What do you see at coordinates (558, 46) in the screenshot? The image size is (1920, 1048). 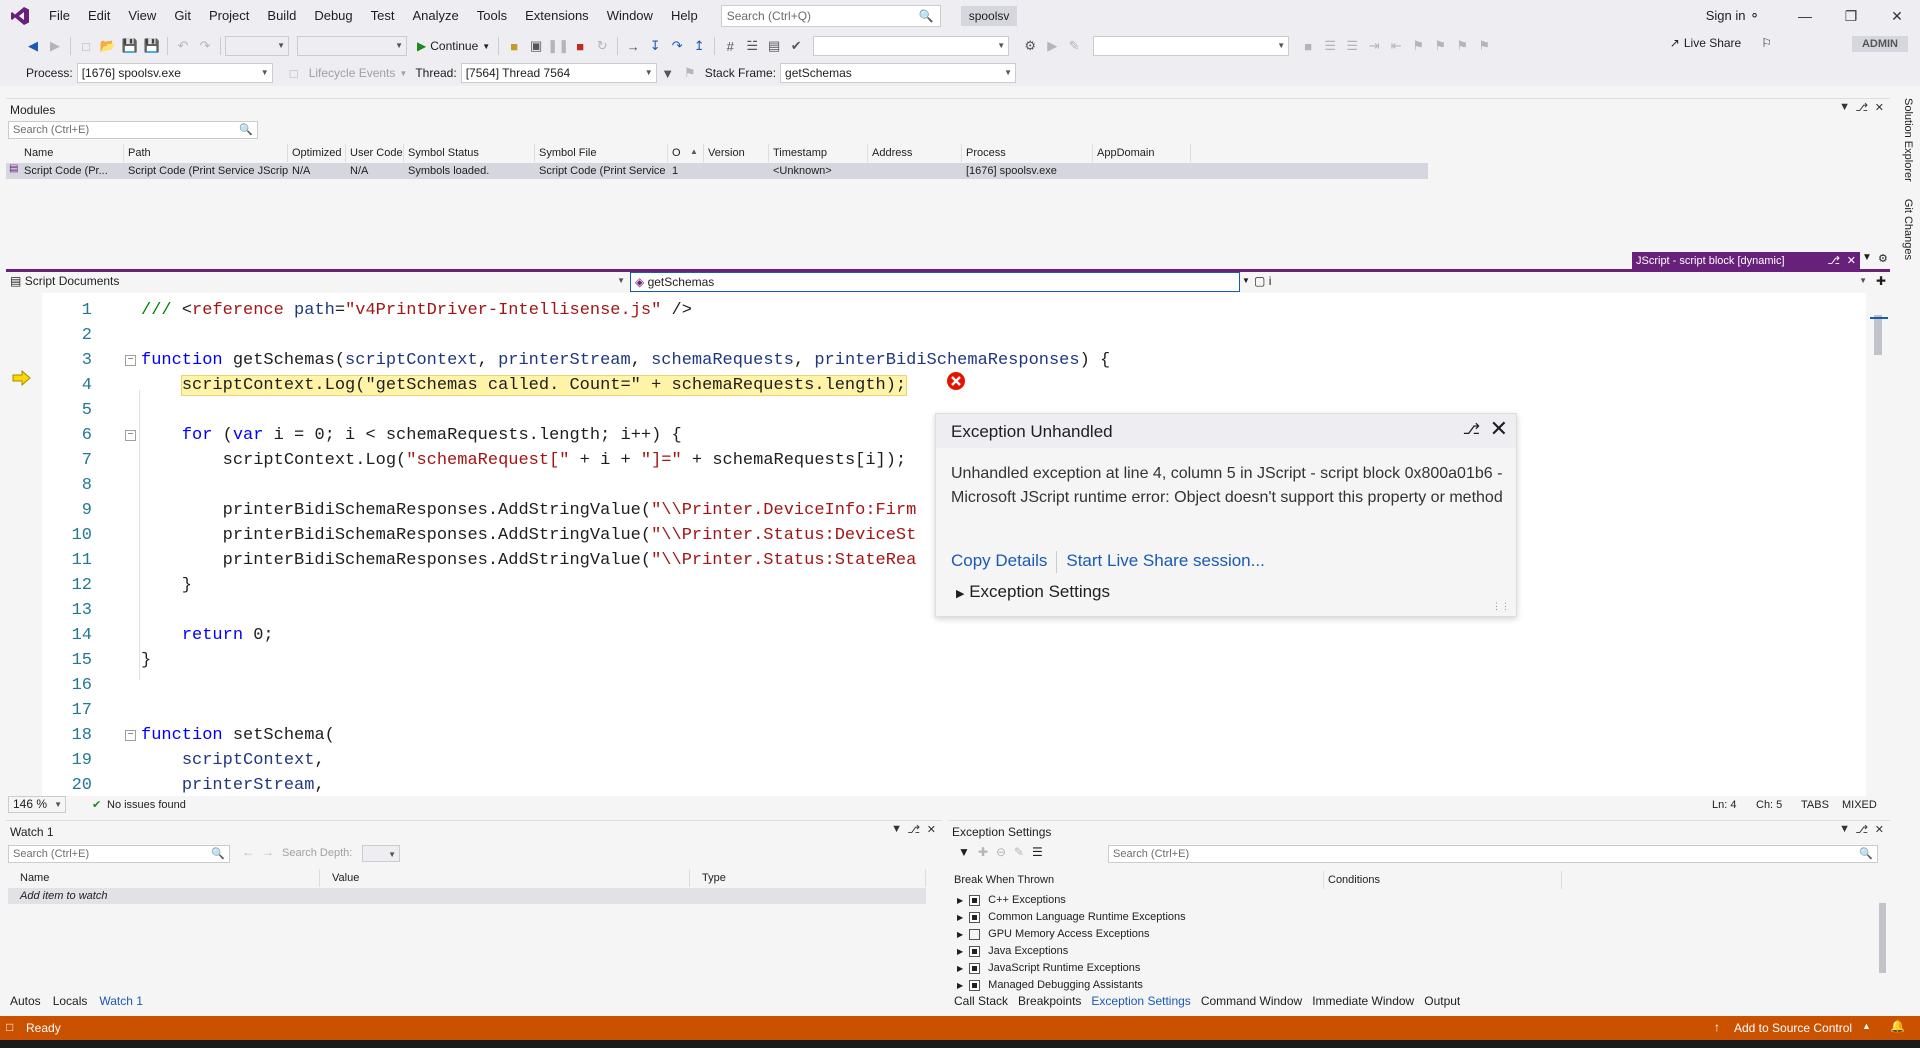 I see `break-all-icon: ❚❚` at bounding box center [558, 46].